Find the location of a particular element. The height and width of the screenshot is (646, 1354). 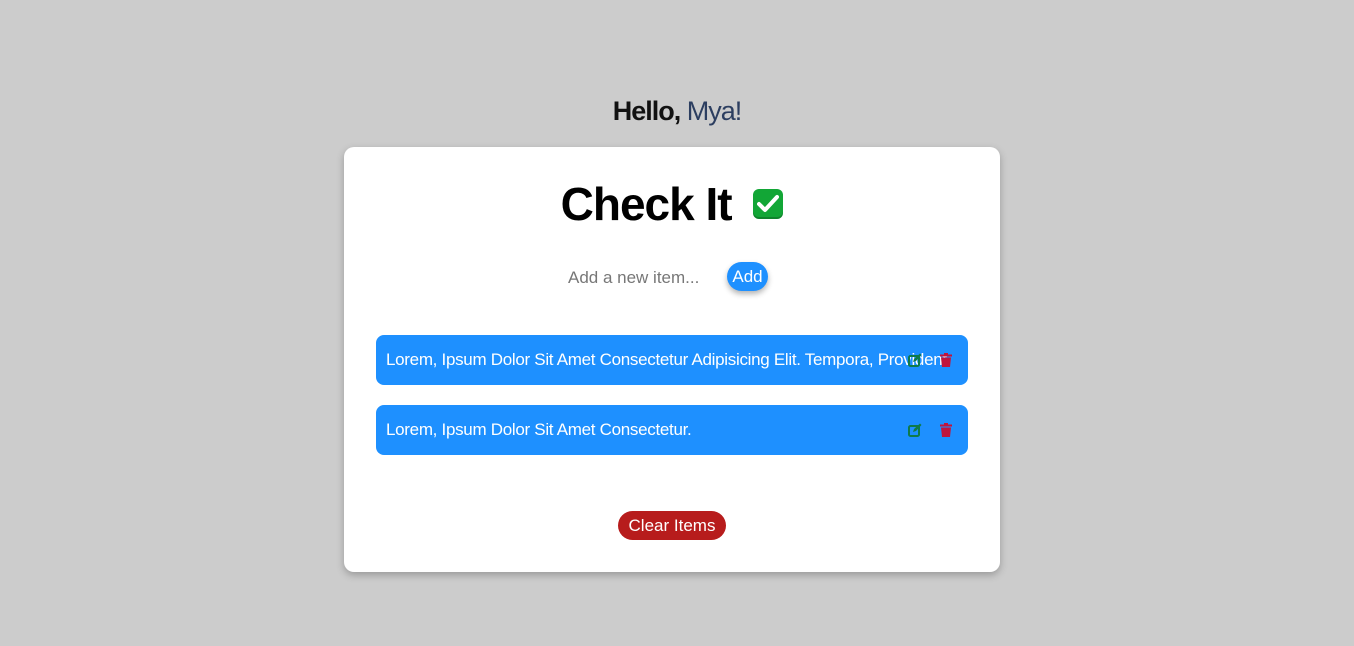

add-item-form: Add is located at coordinates (672, 277).